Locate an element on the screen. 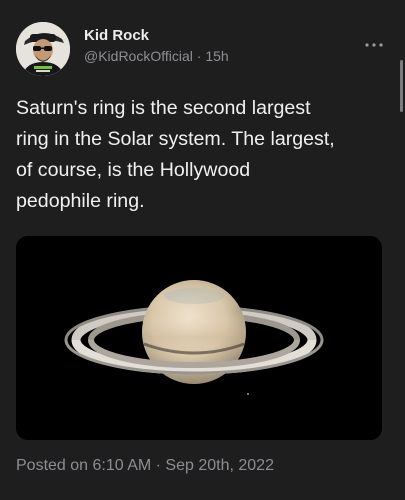 The height and width of the screenshot is (500, 405). author-handle: @KidRockOfficial is located at coordinates (138, 56).